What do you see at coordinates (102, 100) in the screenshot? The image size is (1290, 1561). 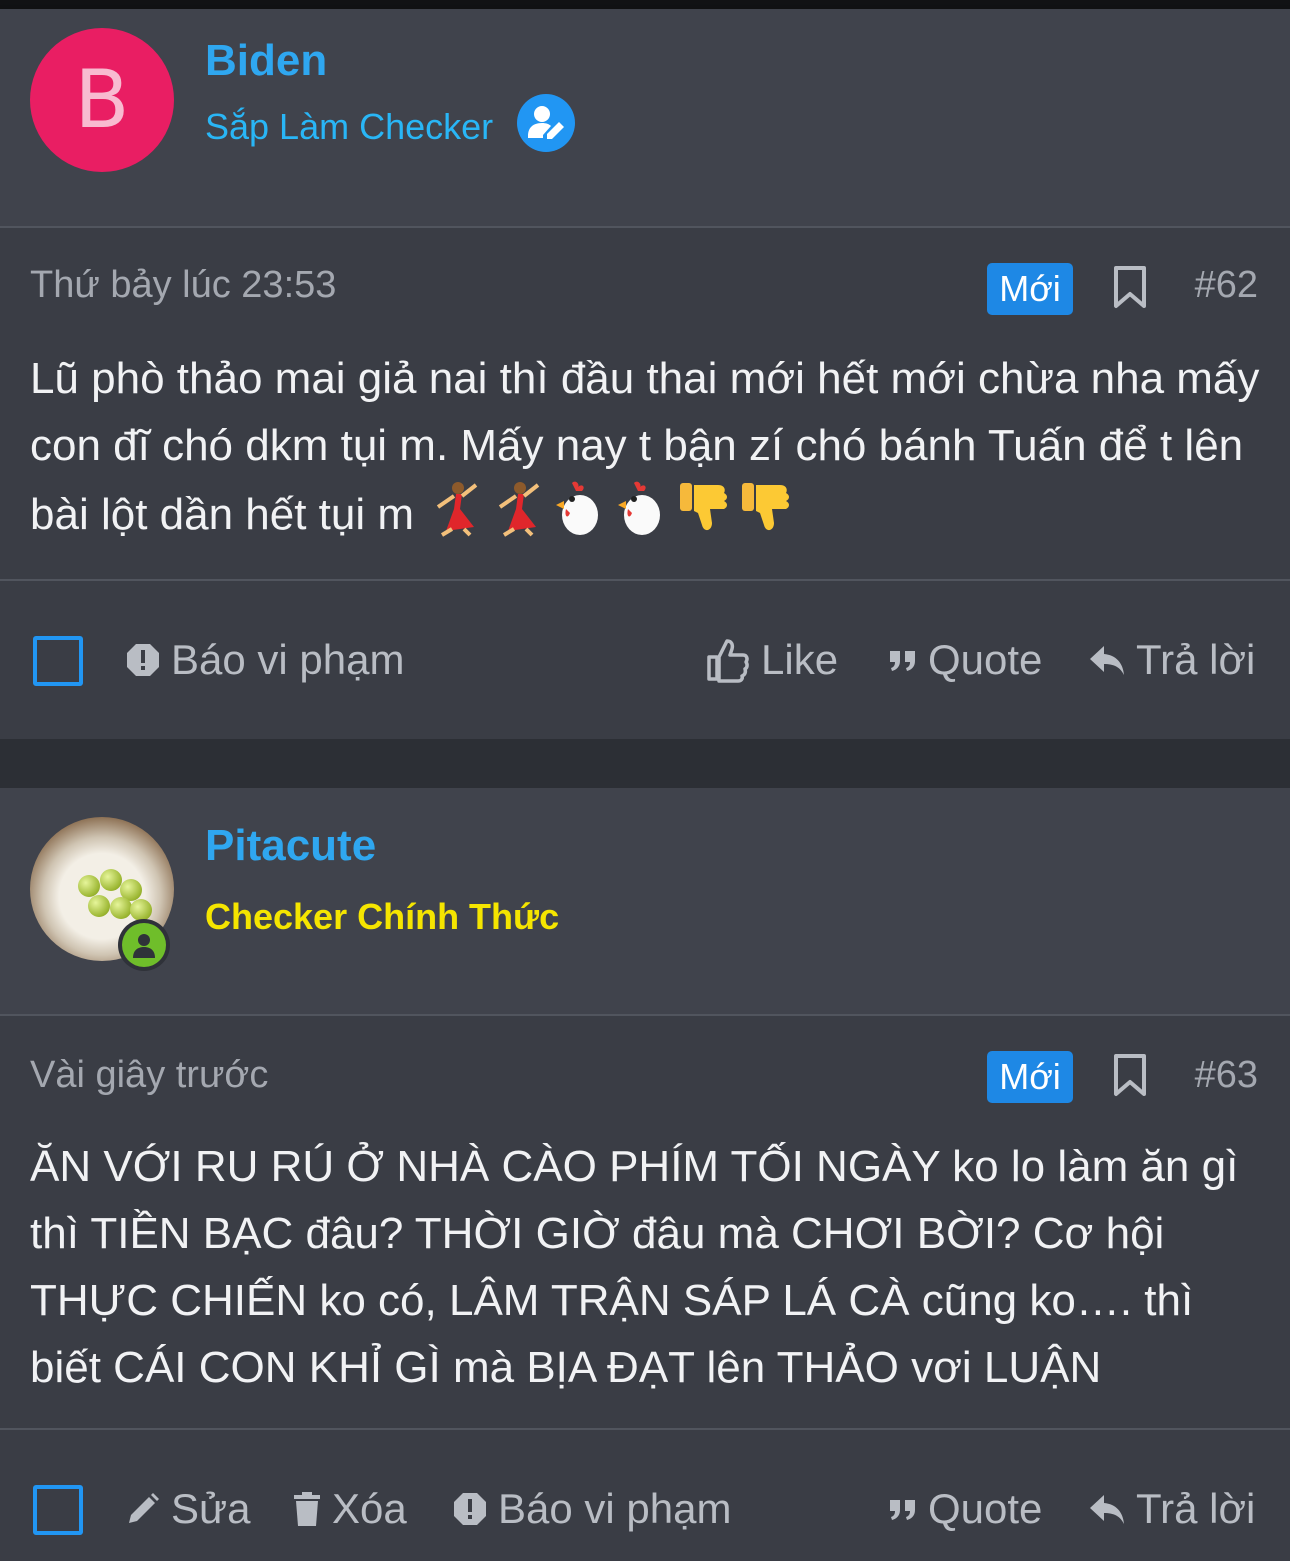 I see `avatar: B` at bounding box center [102, 100].